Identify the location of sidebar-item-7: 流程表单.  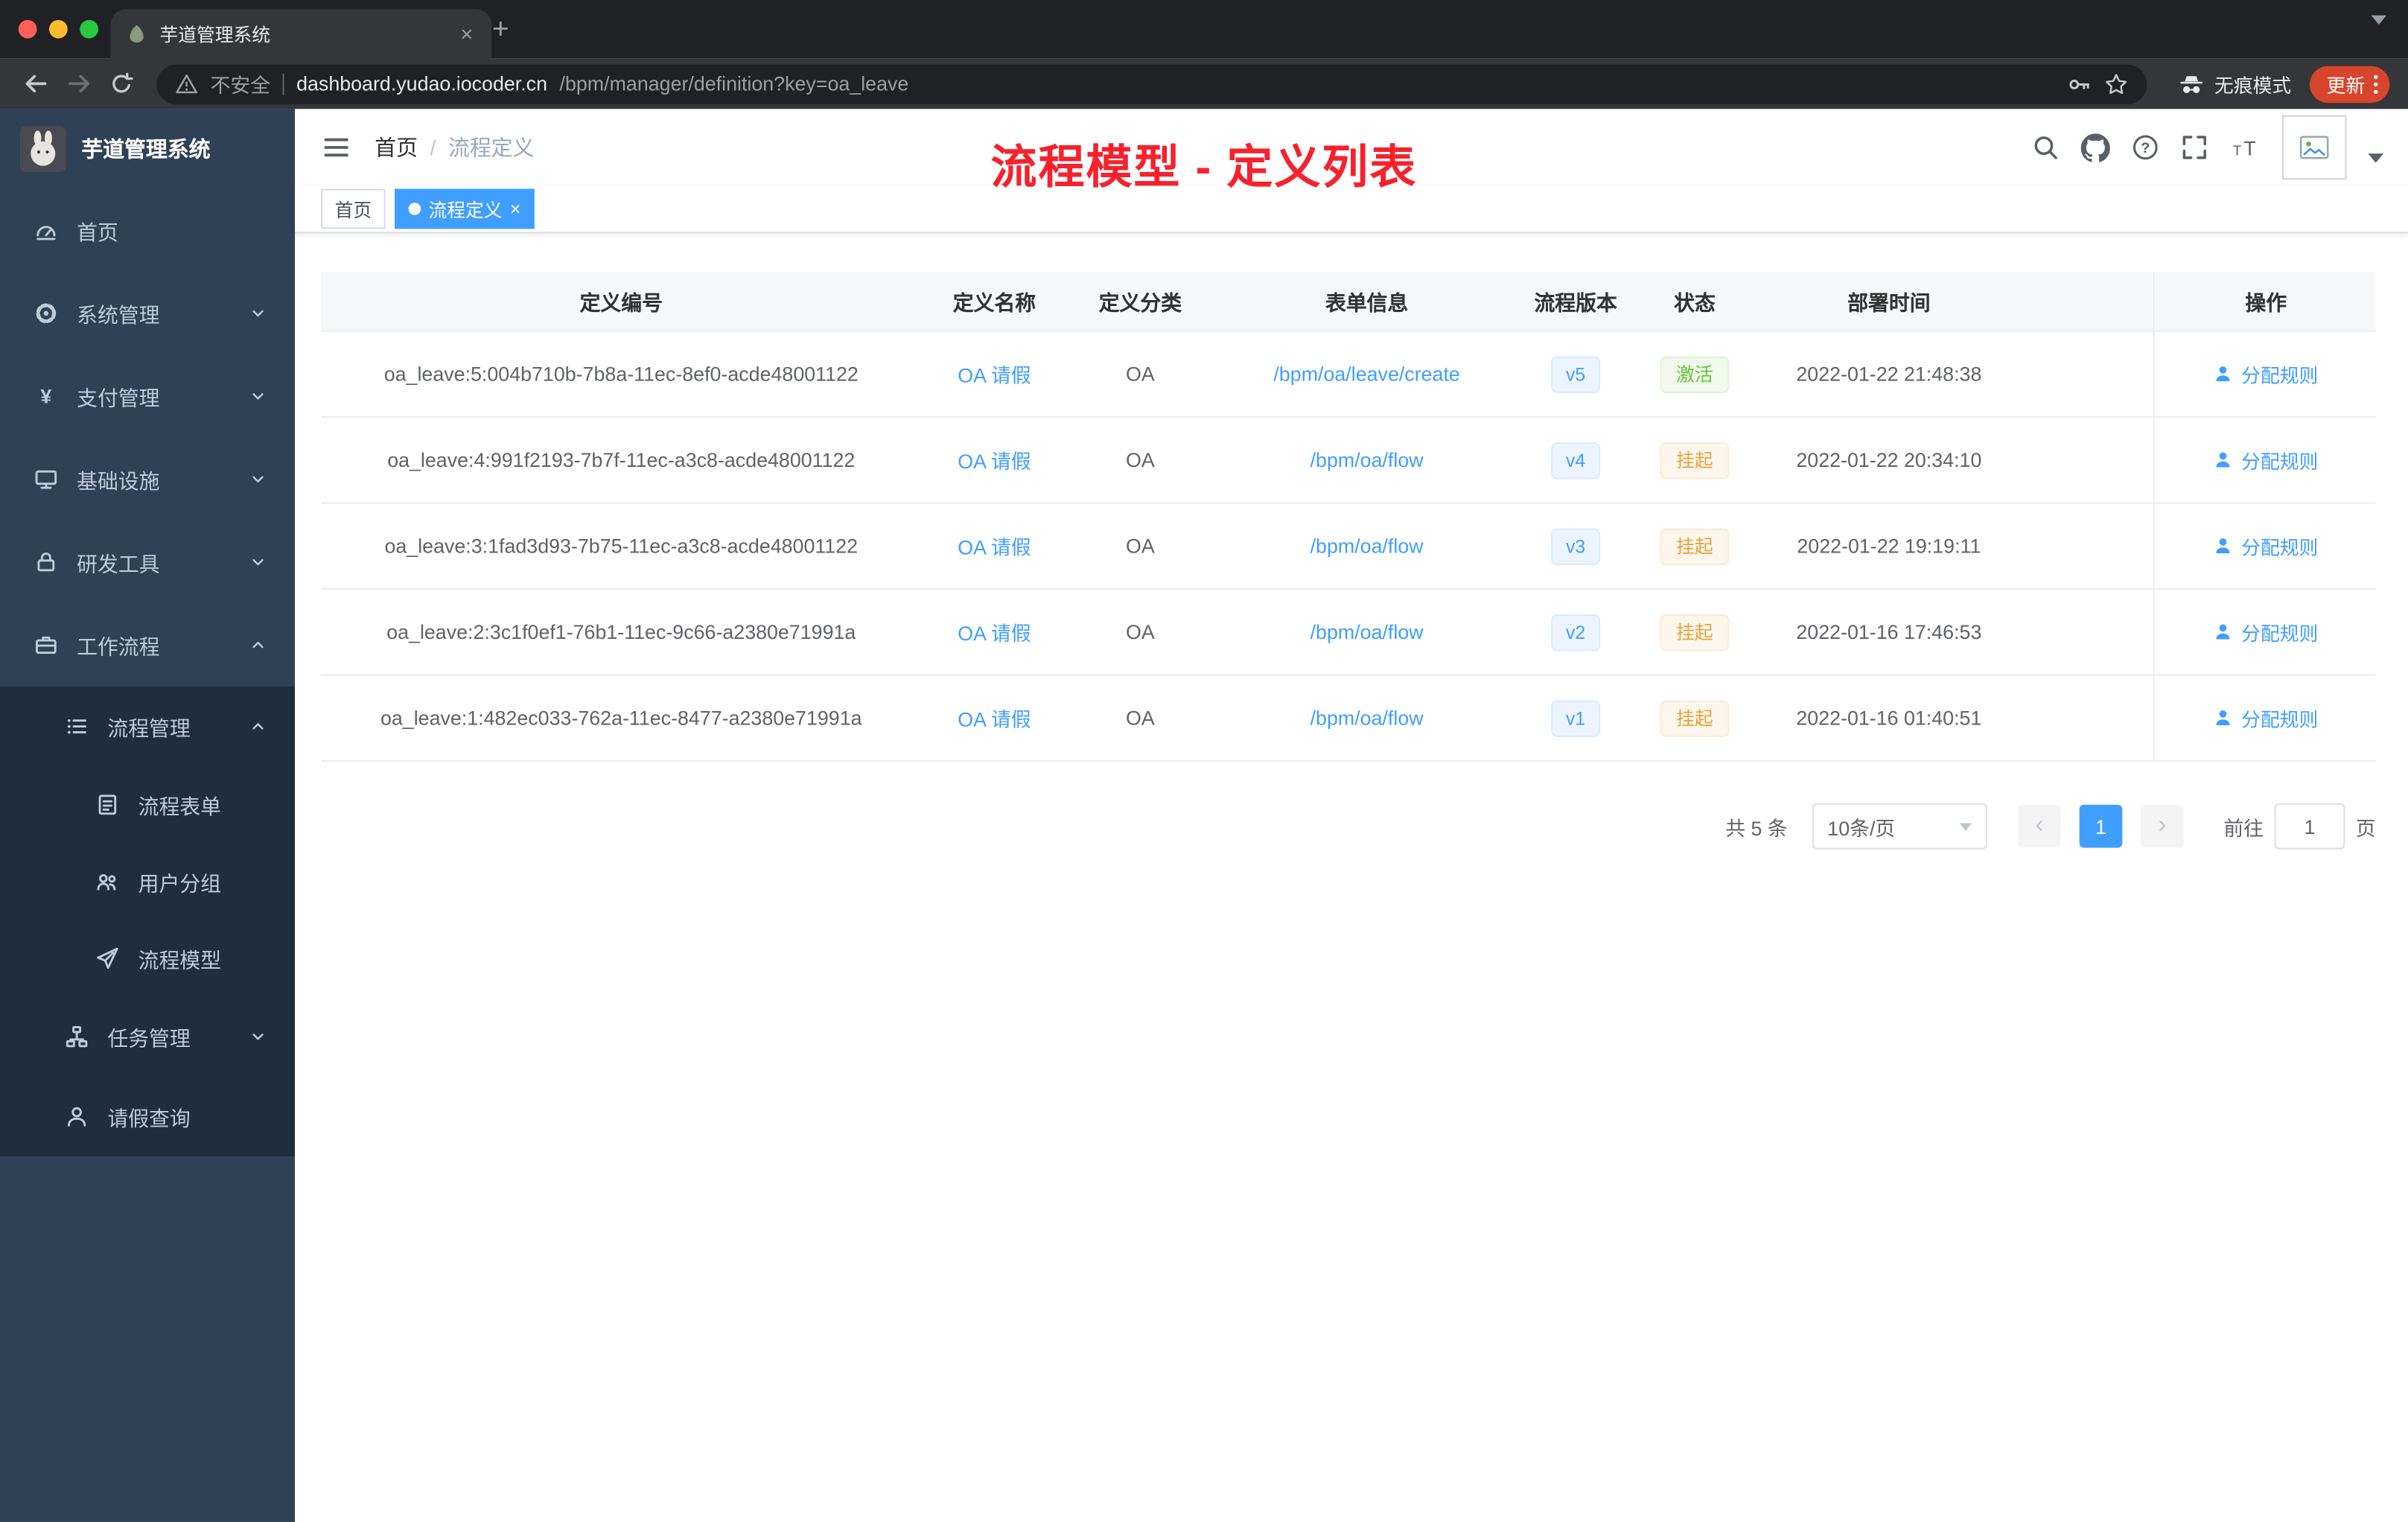
(147, 805).